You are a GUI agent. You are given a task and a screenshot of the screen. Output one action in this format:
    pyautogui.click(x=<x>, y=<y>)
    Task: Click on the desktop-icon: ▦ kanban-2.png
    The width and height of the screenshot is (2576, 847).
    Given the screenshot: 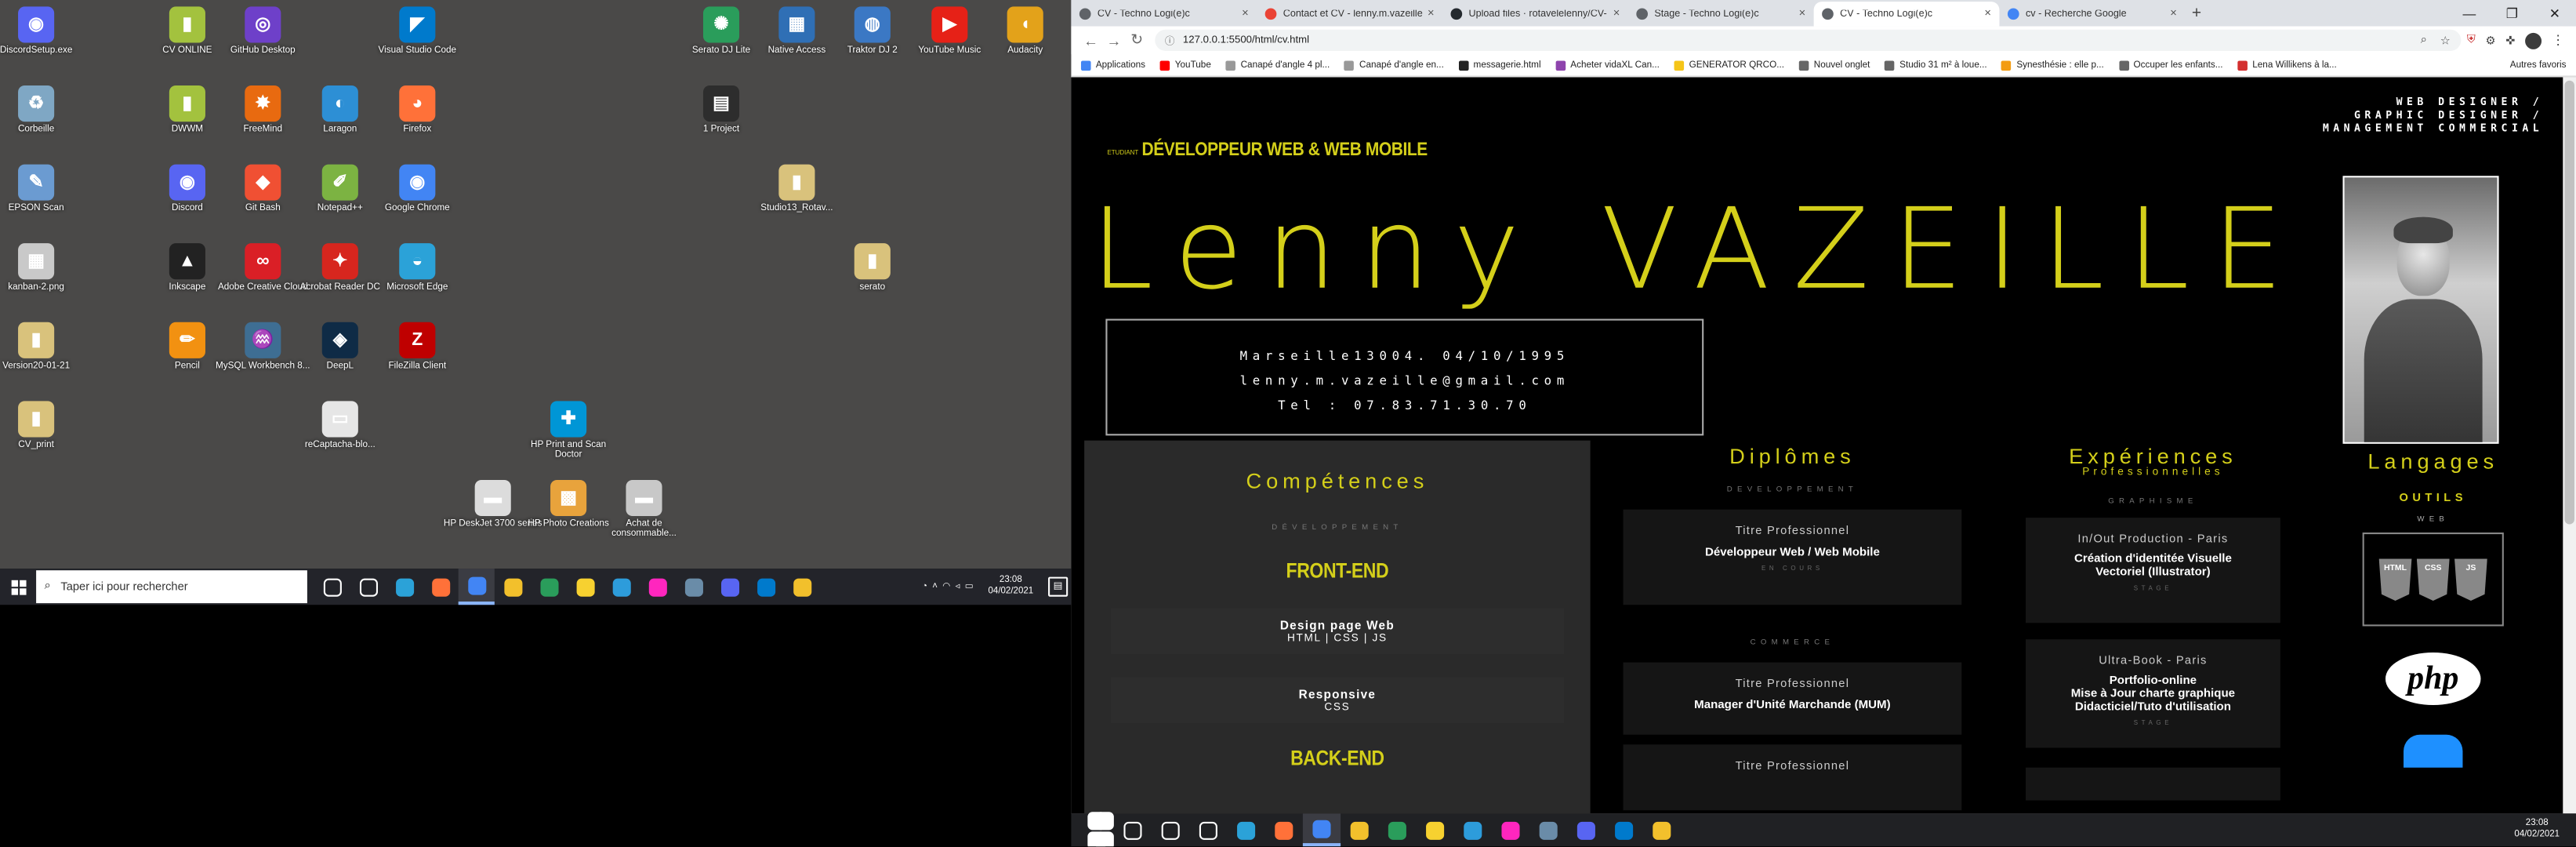 What is the action you would take?
    pyautogui.click(x=43, y=268)
    